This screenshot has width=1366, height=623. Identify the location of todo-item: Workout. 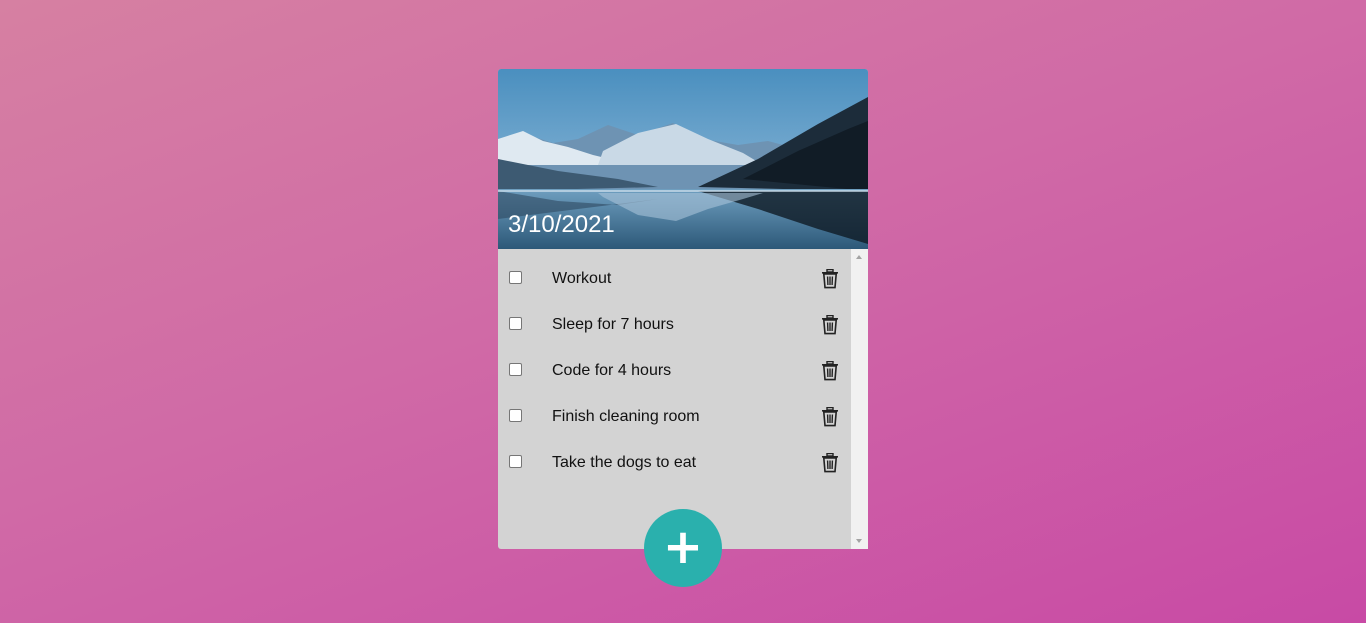
(674, 272).